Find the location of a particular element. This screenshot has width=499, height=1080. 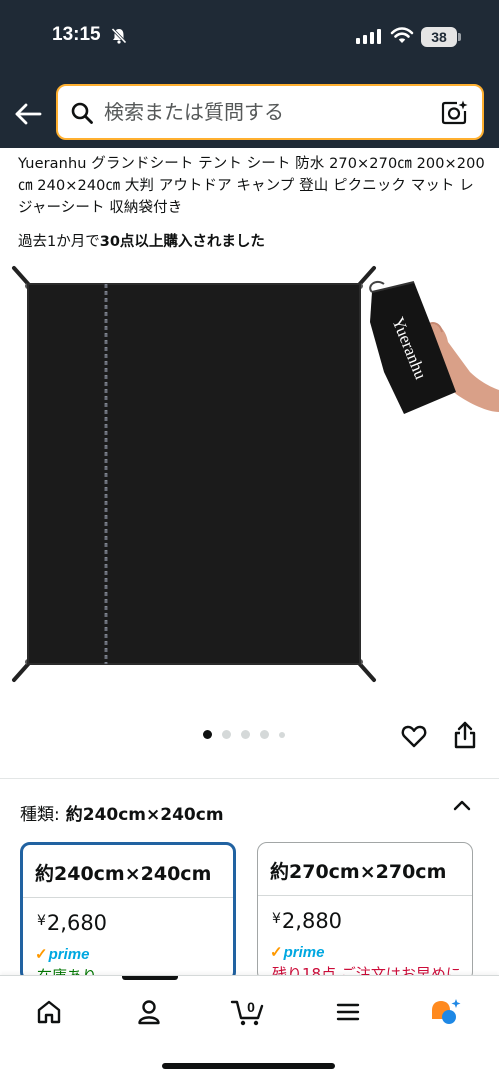

variation-label-text: 種類: is located at coordinates (40, 815).